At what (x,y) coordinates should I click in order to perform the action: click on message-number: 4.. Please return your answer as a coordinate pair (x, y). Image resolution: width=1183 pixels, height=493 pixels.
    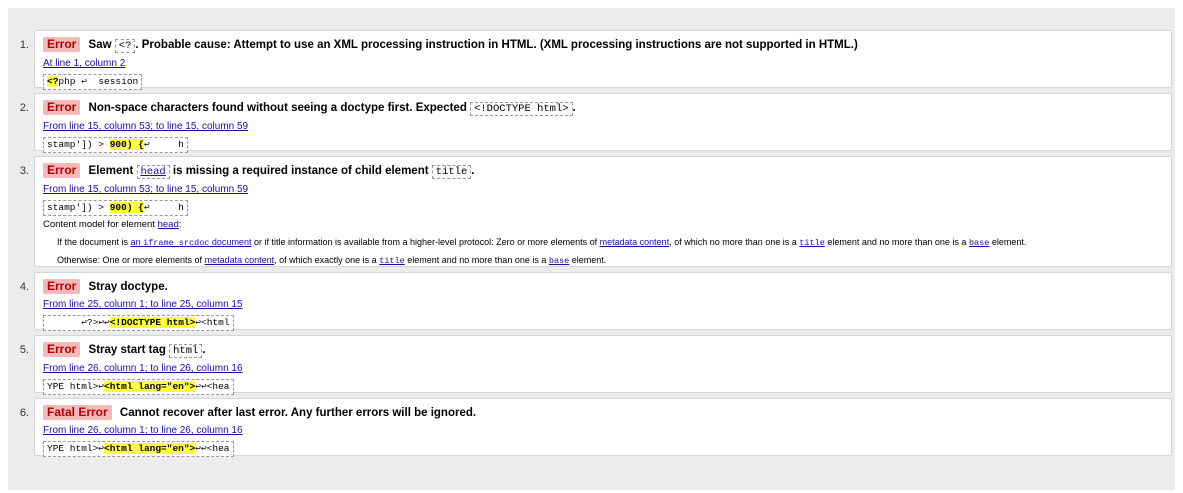
    Looking at the image, I should click on (24, 287).